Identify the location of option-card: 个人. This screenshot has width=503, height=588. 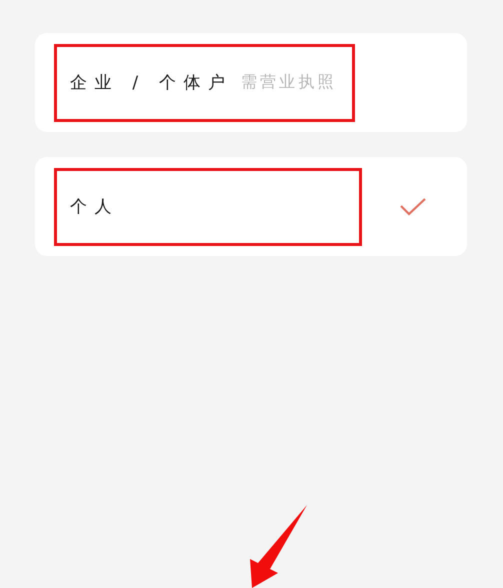
(251, 206).